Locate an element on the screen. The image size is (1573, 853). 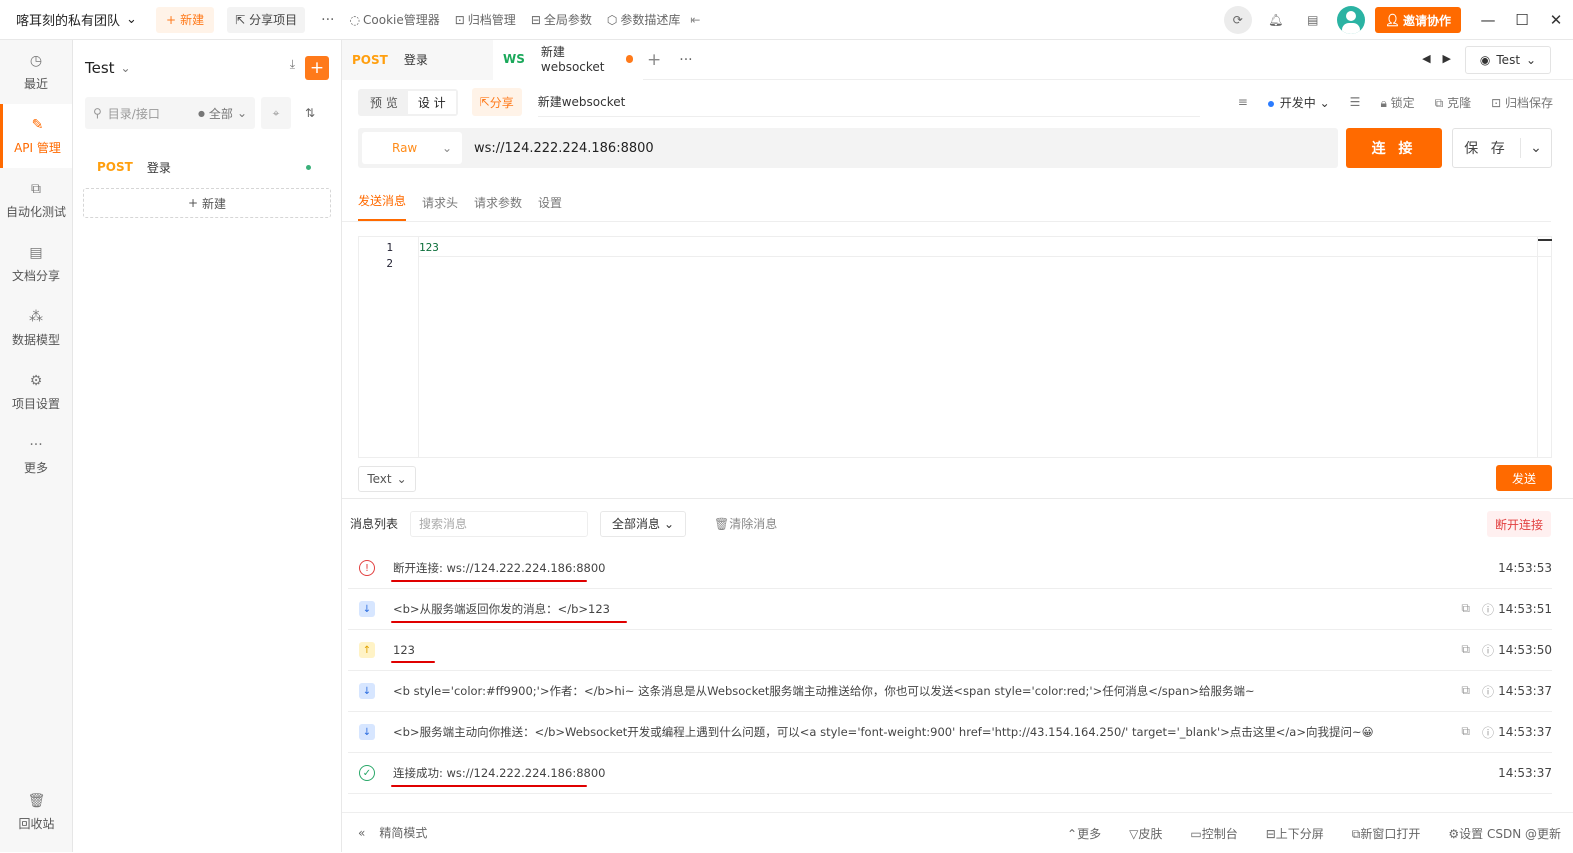
message-time: 14:53:50 is located at coordinates (1525, 650).